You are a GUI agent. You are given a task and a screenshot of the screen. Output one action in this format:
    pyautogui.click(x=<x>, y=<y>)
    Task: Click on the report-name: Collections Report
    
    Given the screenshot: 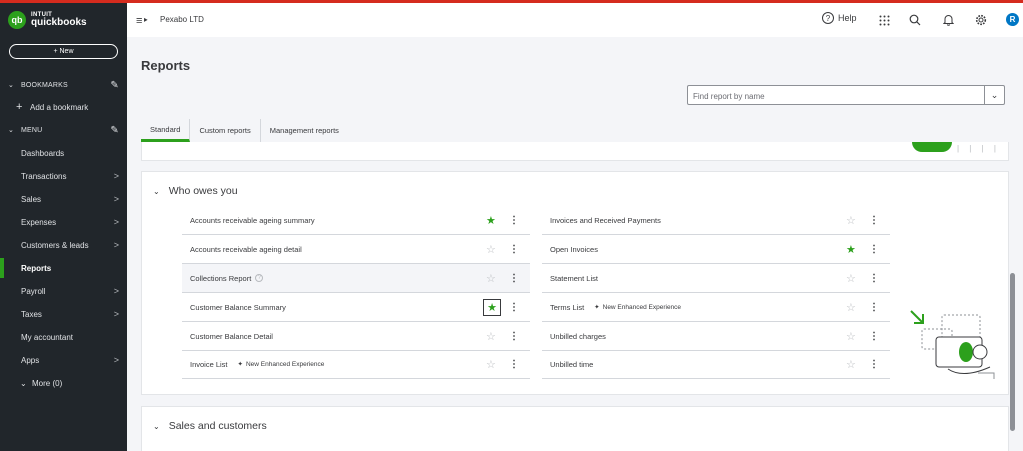 What is the action you would take?
    pyautogui.click(x=221, y=278)
    